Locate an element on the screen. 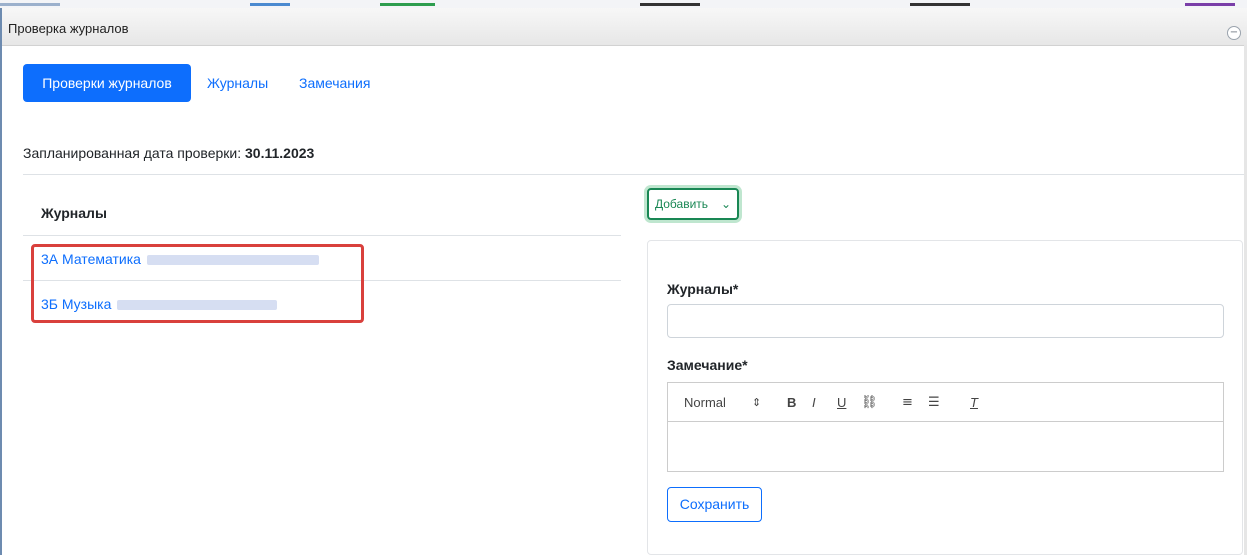 This screenshot has width=1247, height=555. window-titlebar: Проверка журналов − is located at coordinates (623, 27).